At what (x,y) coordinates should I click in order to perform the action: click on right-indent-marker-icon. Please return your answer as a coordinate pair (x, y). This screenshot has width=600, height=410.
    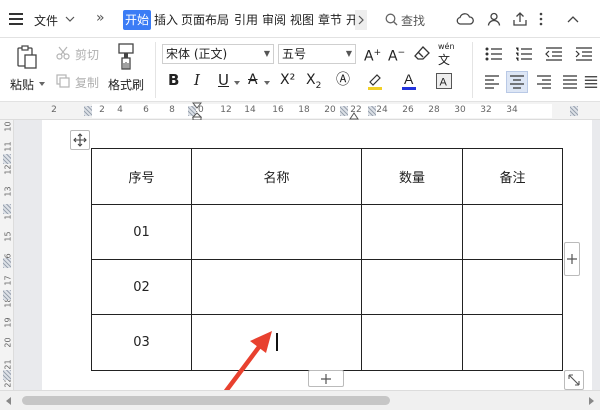
    Looking at the image, I should click on (354, 116).